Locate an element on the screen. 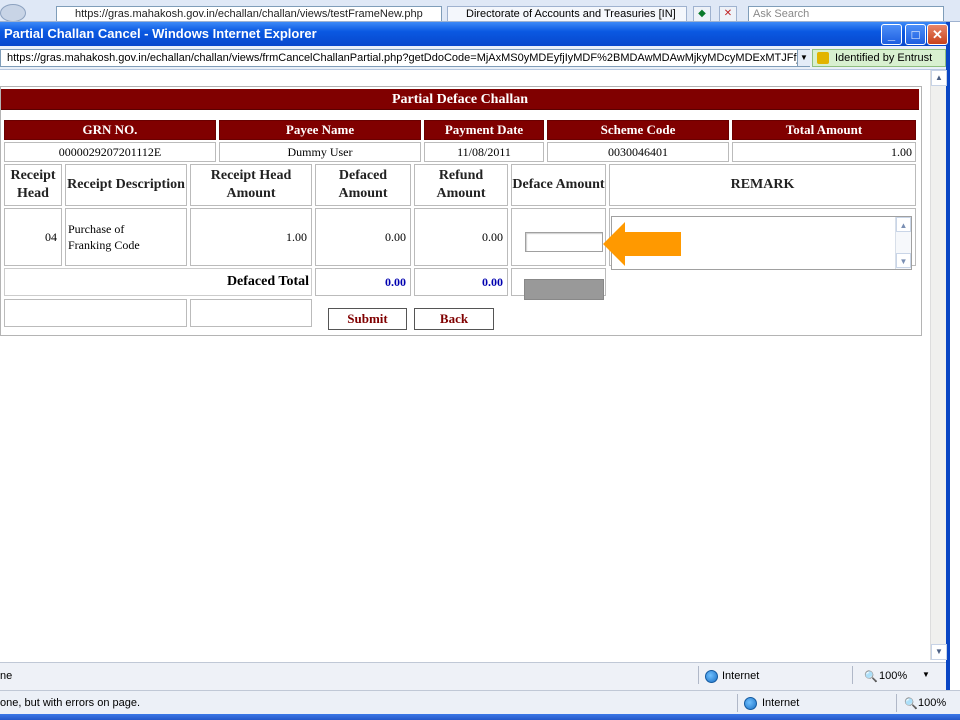 The width and height of the screenshot is (960, 720). lock-icon is located at coordinates (823, 58).